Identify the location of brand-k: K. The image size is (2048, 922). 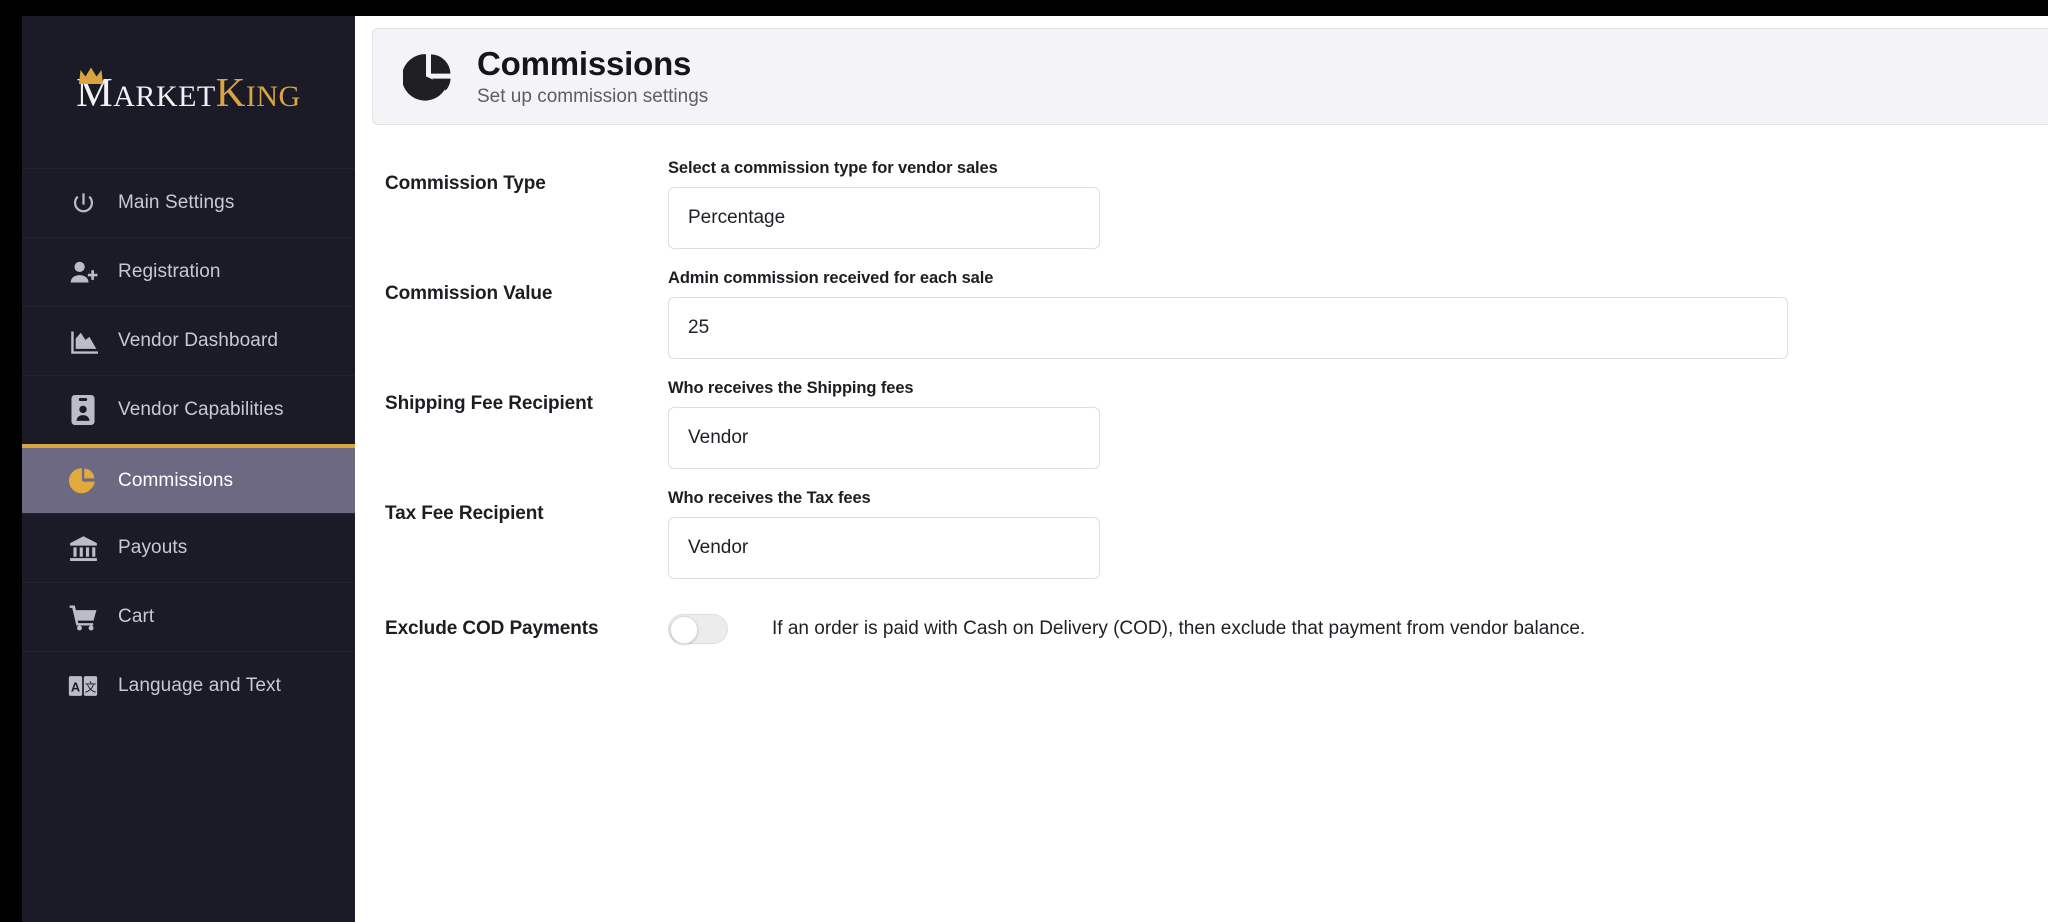
(230, 91).